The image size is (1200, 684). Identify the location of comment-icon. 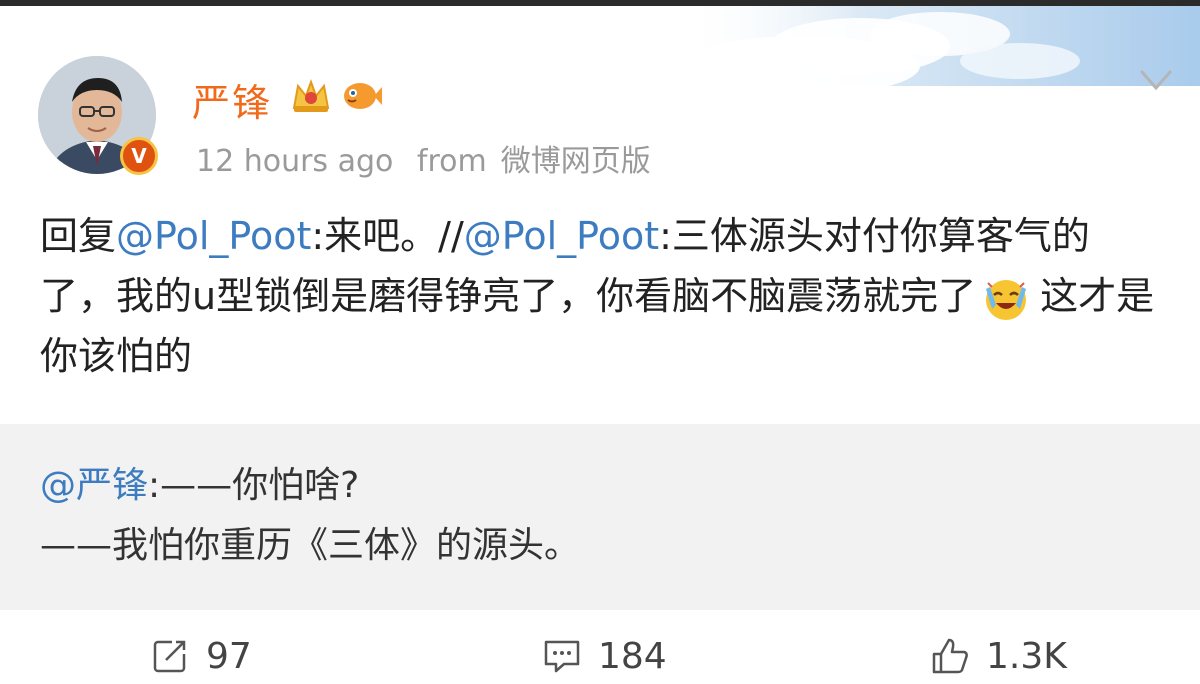
(562, 656).